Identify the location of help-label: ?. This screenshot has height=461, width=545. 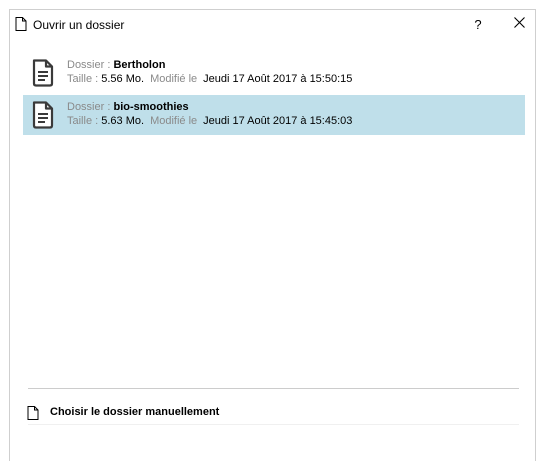
(478, 24).